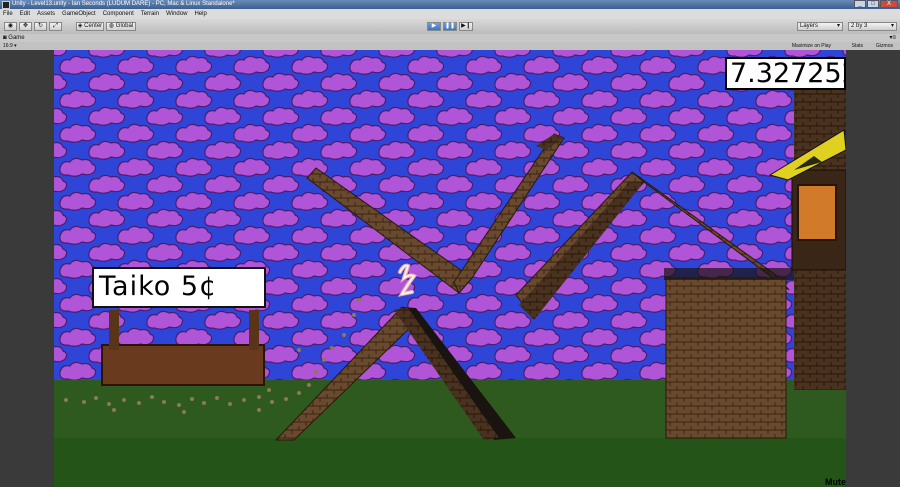 This screenshot has width=900, height=487. I want to click on step-button: ▶❙, so click(466, 26).